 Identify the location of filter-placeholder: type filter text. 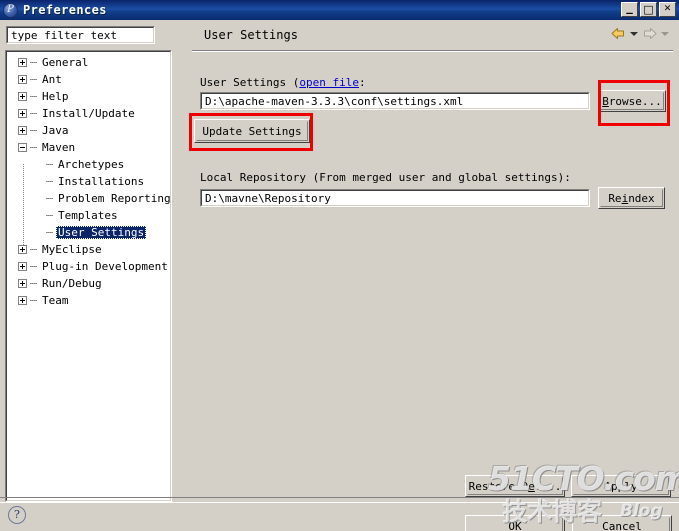
(64, 35).